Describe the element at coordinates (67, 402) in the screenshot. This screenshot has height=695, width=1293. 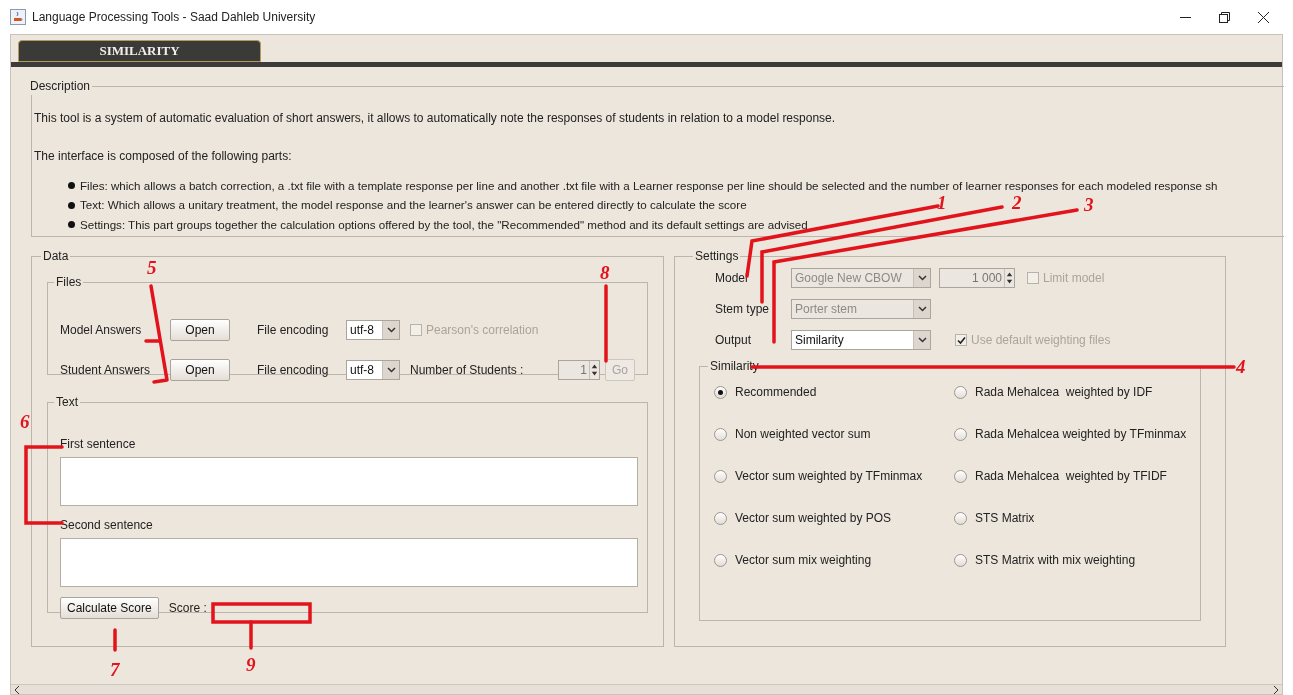
I see `section-legend: Text` at that location.